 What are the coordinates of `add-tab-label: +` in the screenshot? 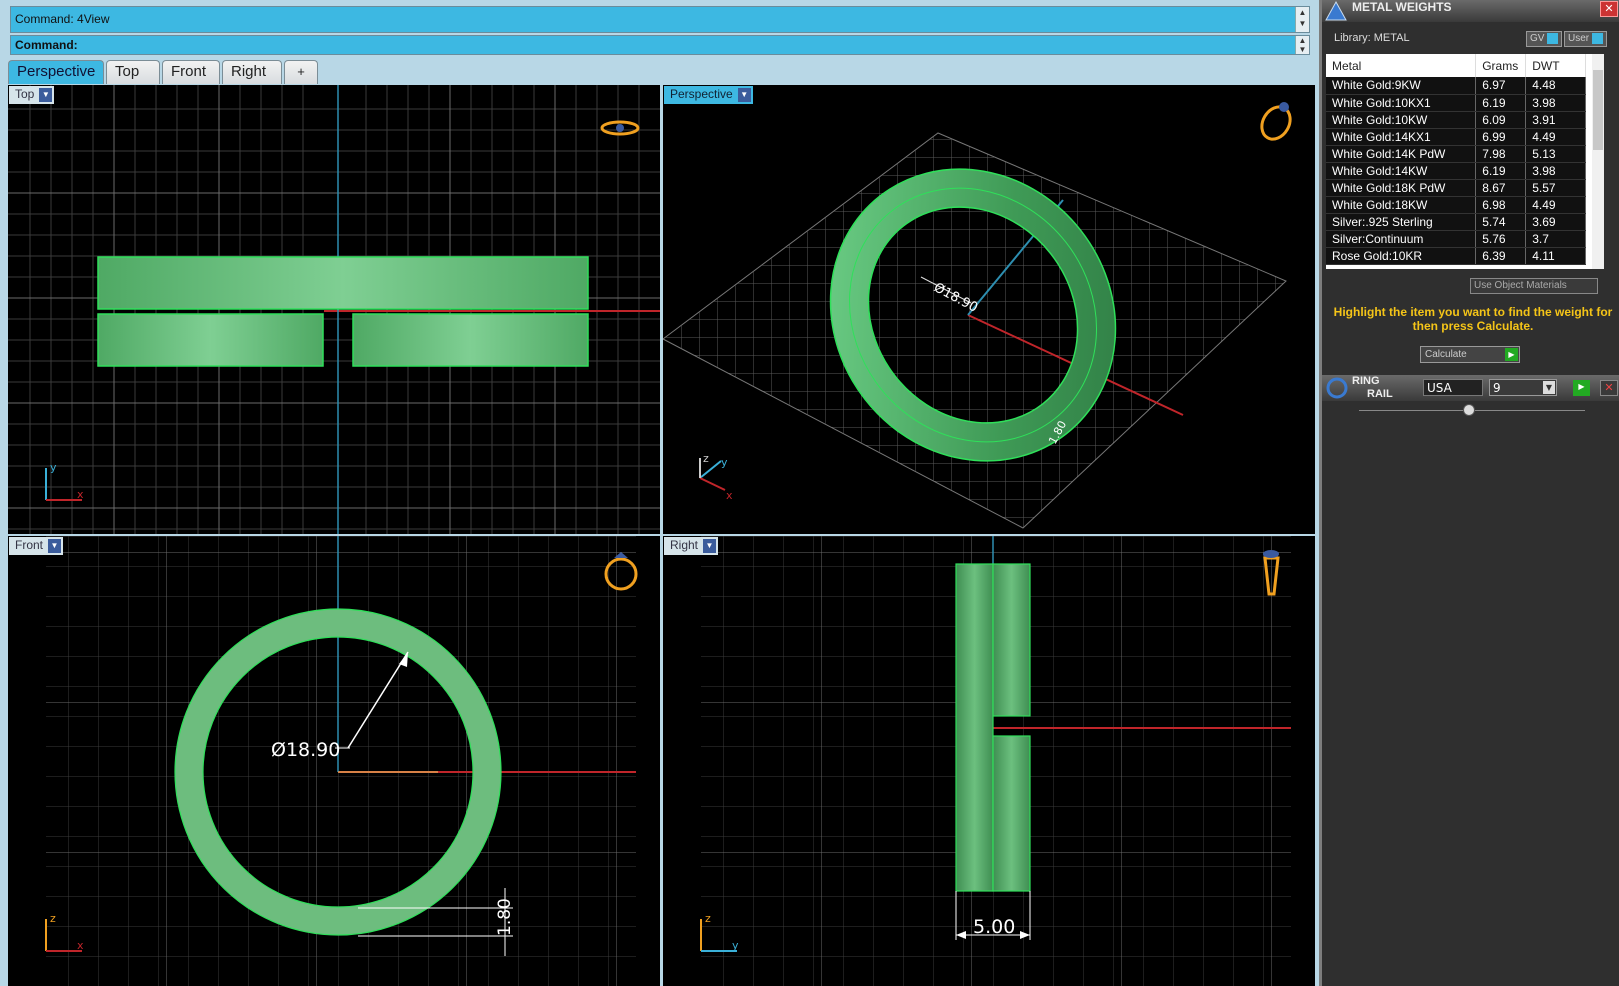 It's located at (301, 71).